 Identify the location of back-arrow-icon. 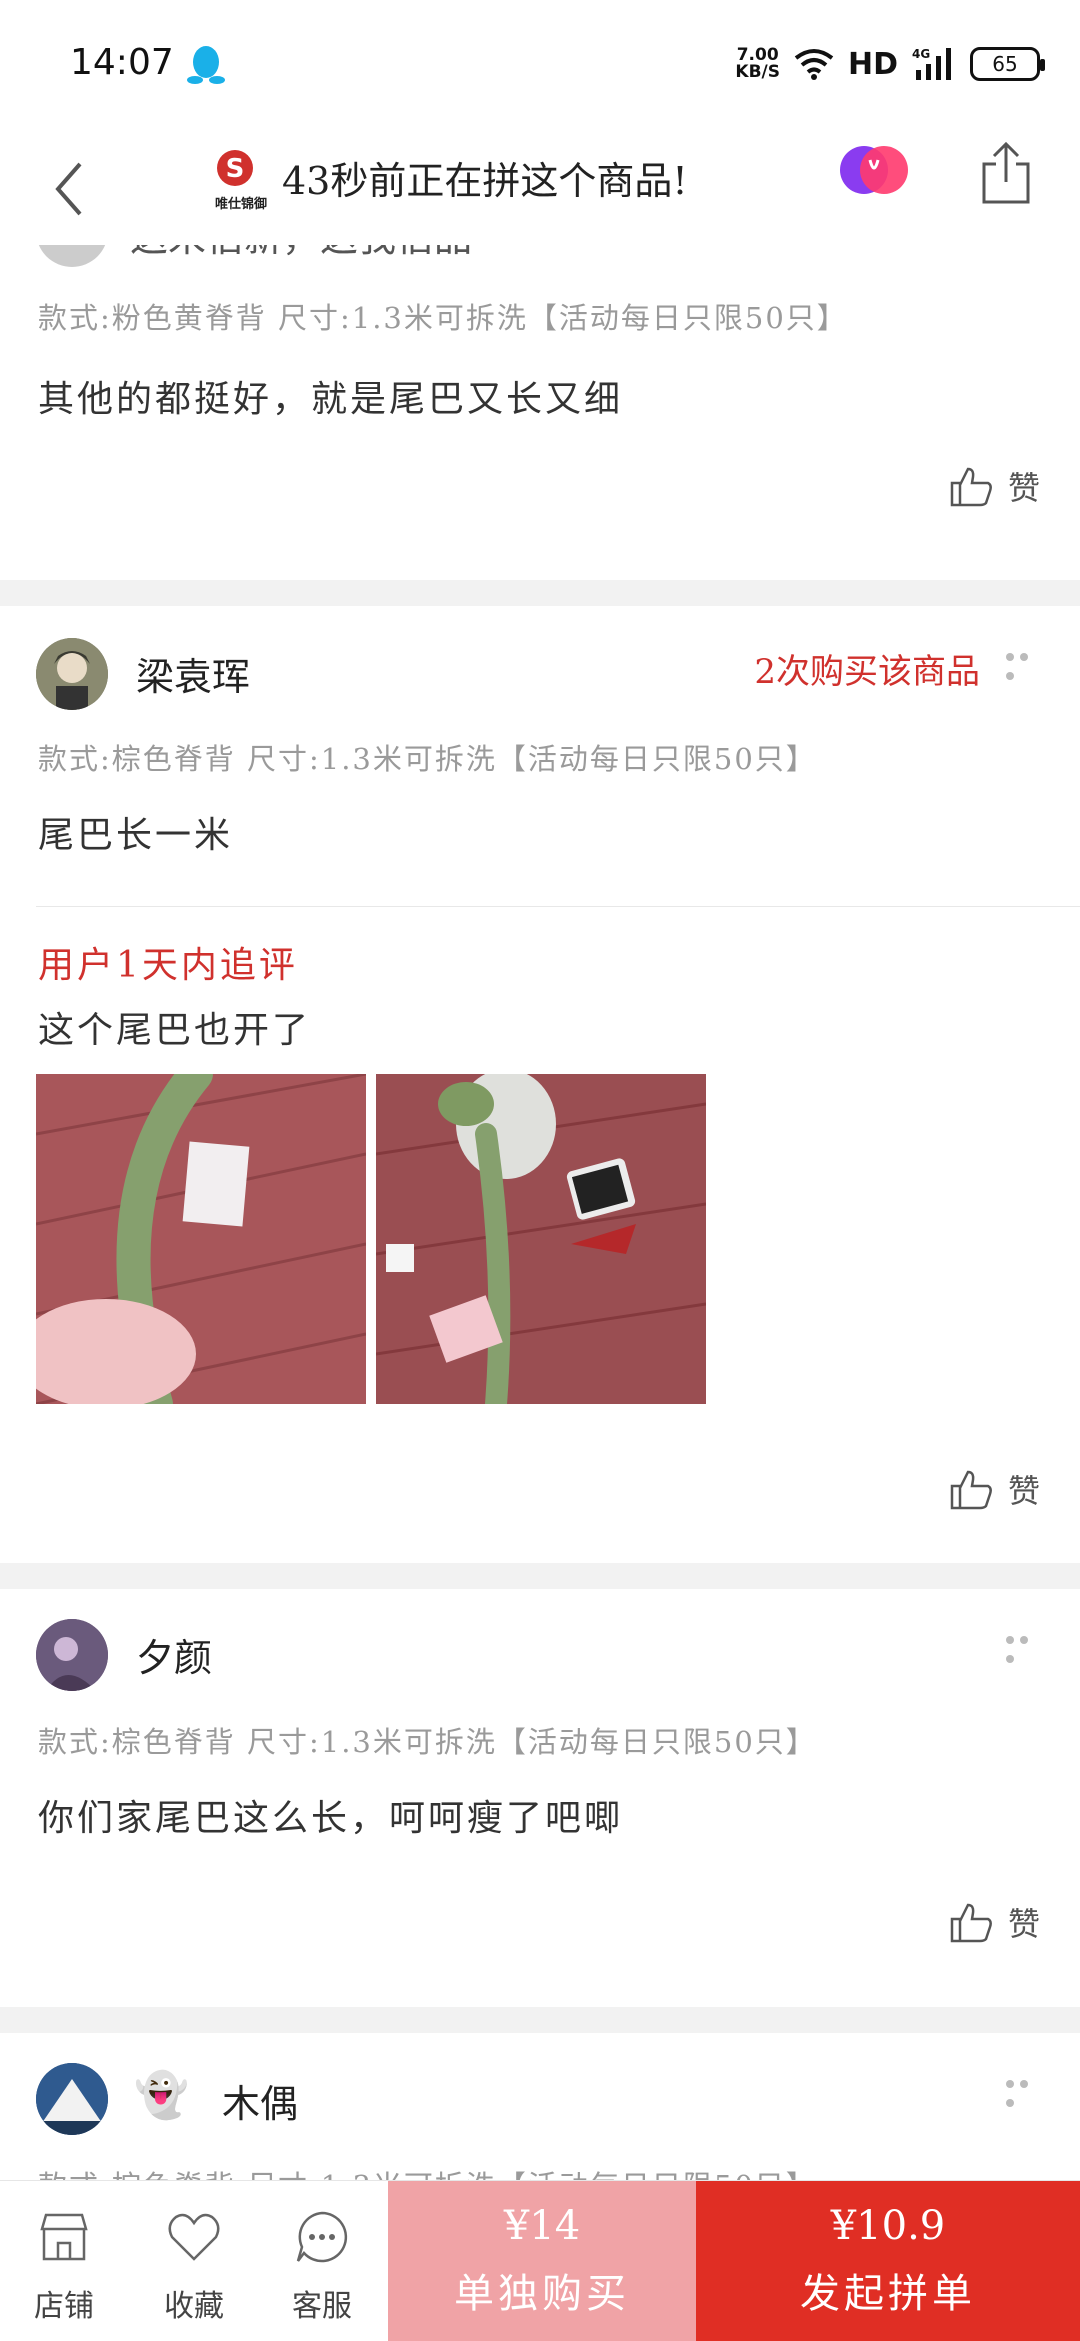
(69, 189).